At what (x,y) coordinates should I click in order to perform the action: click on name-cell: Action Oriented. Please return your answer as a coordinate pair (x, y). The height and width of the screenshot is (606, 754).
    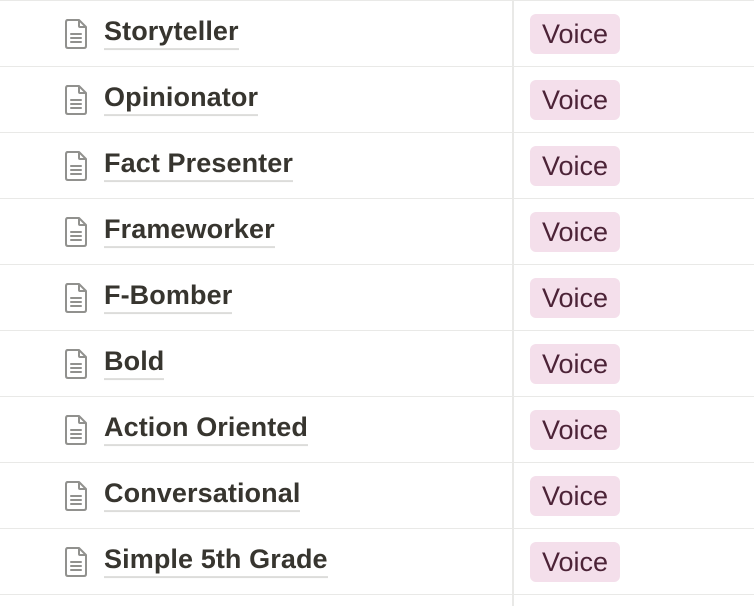
    Looking at the image, I should click on (256, 429).